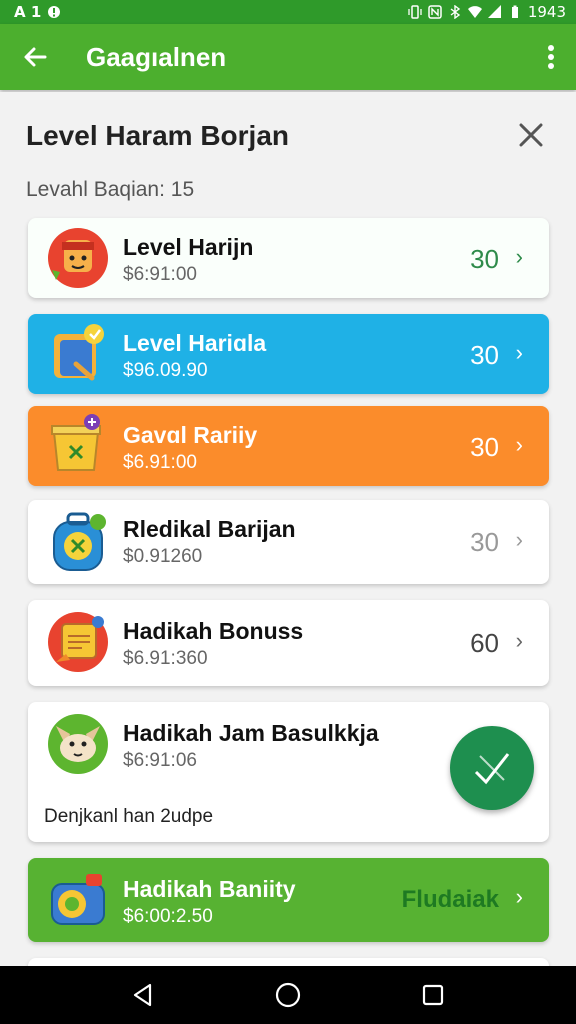 This screenshot has width=576, height=1024. What do you see at coordinates (288, 57) in the screenshot?
I see `app-bar: Gaagıalnen` at bounding box center [288, 57].